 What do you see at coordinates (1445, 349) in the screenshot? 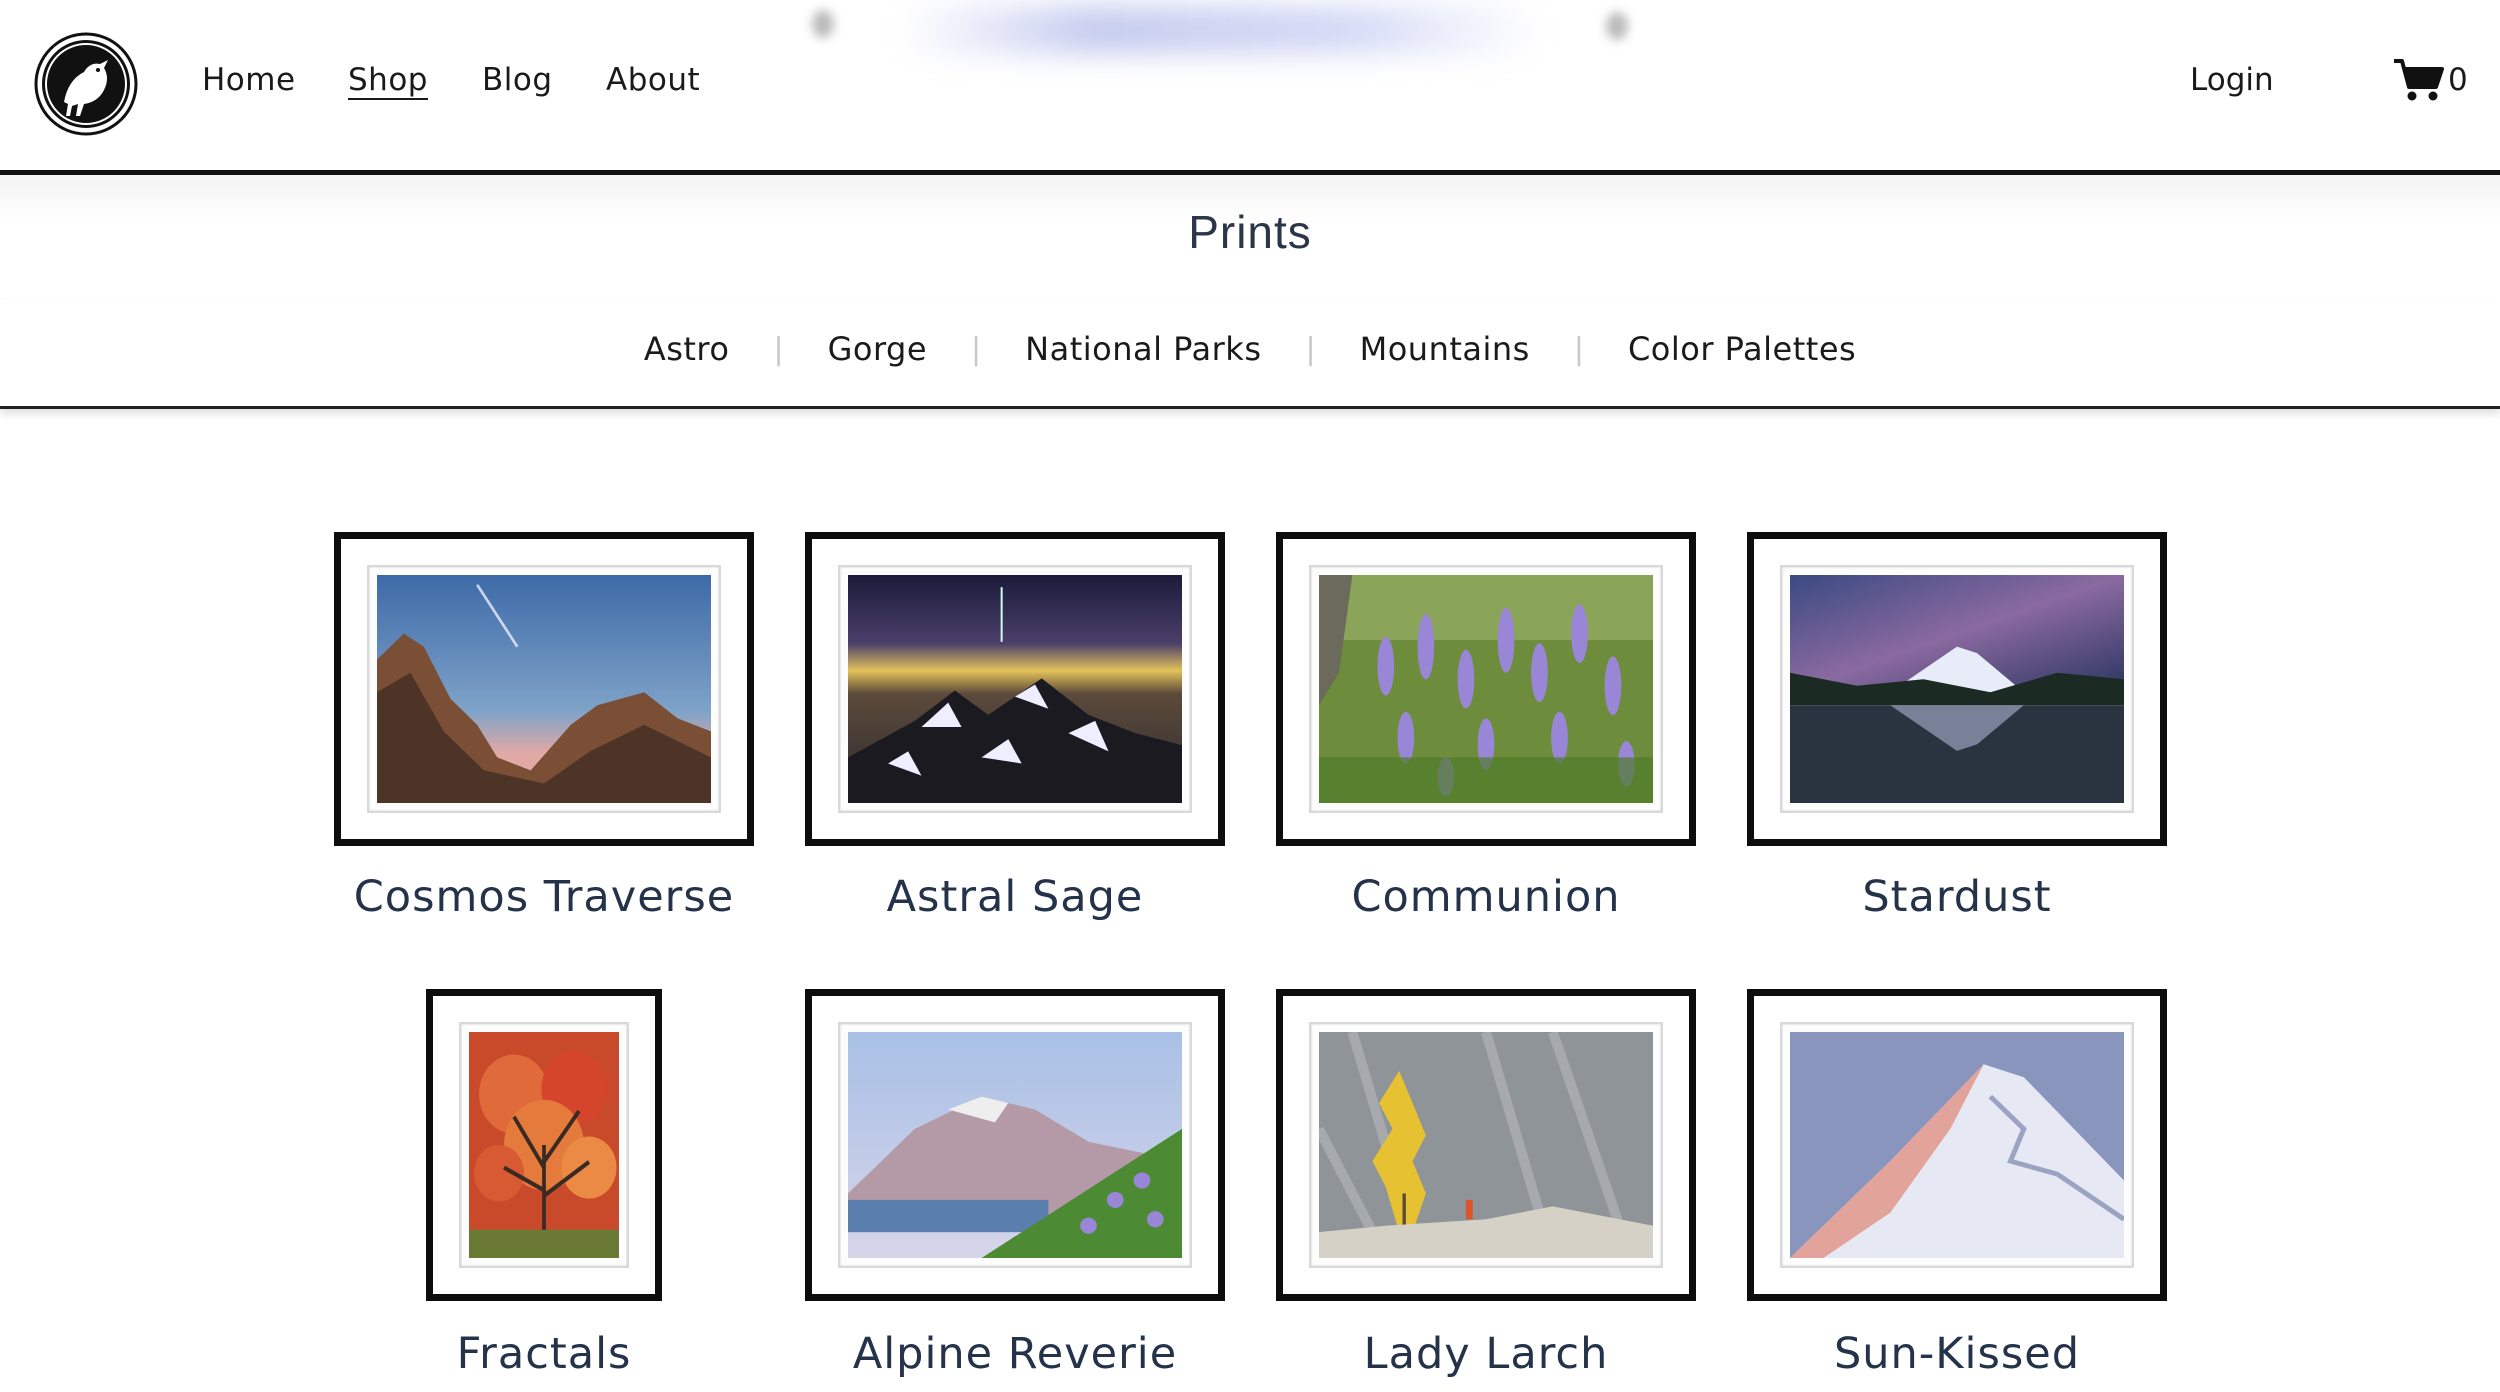
I see `category-mountains: Mountains` at bounding box center [1445, 349].